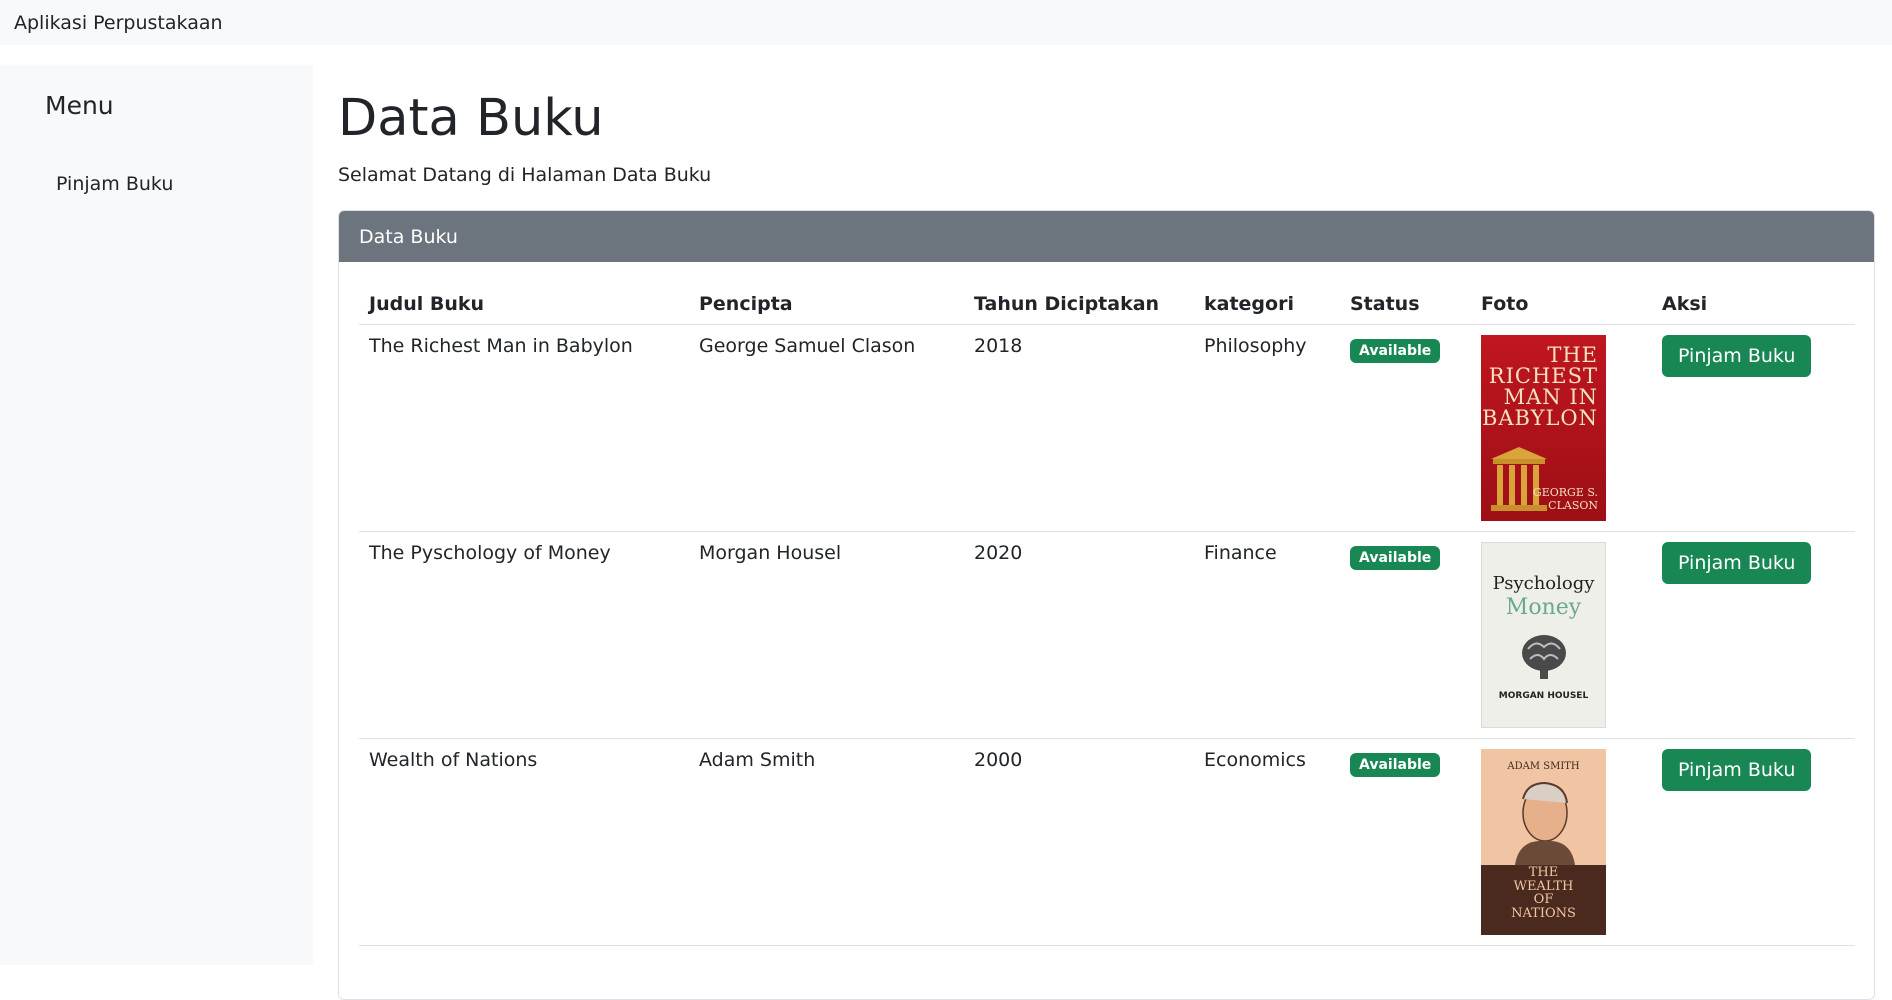 This screenshot has width=1892, height=1000. I want to click on sidebar-item-pinjam-buku: Pinjam Buku, so click(114, 184).